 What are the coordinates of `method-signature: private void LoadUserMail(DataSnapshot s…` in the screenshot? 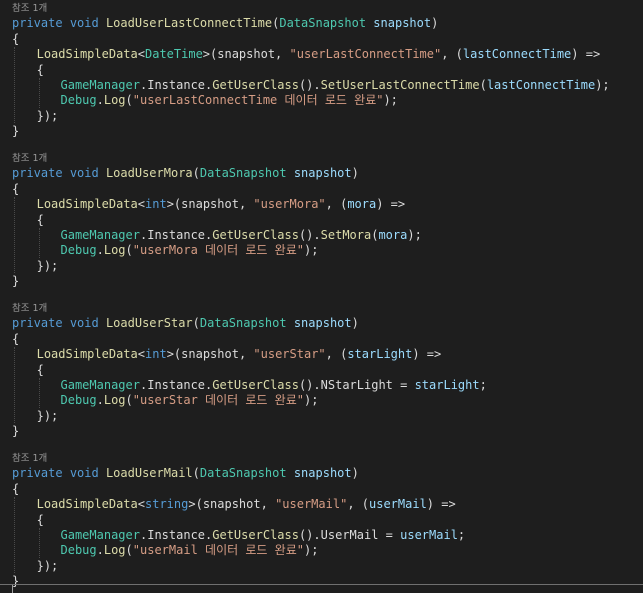 It's located at (185, 473).